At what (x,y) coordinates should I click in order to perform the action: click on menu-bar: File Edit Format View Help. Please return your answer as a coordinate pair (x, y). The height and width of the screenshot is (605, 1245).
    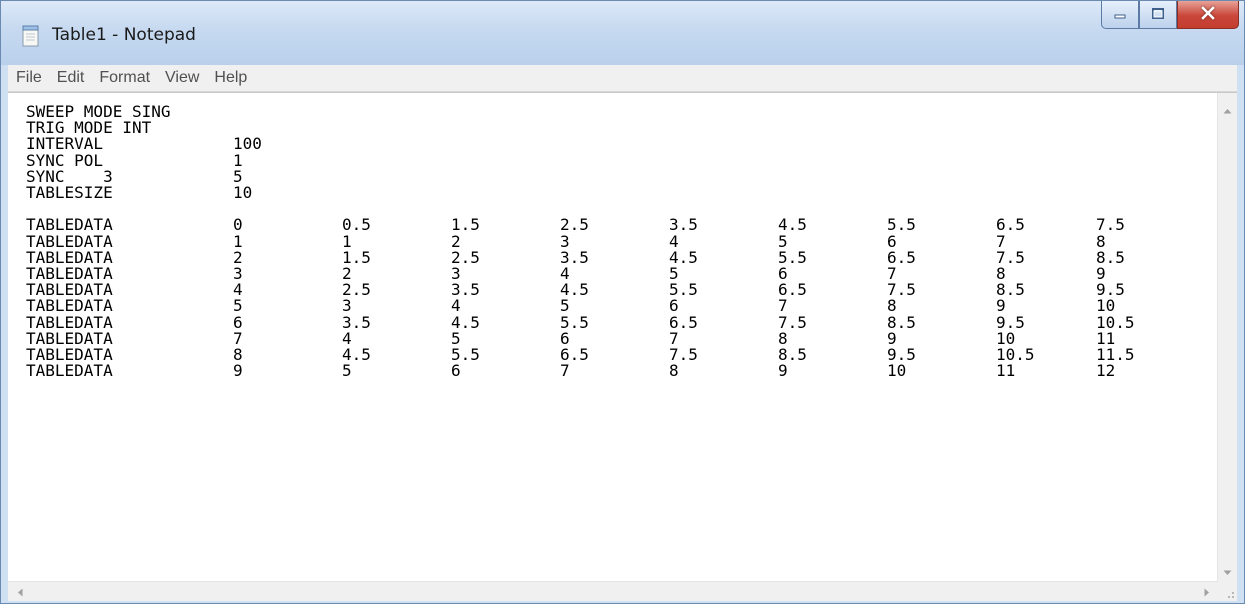
    Looking at the image, I should click on (622, 78).